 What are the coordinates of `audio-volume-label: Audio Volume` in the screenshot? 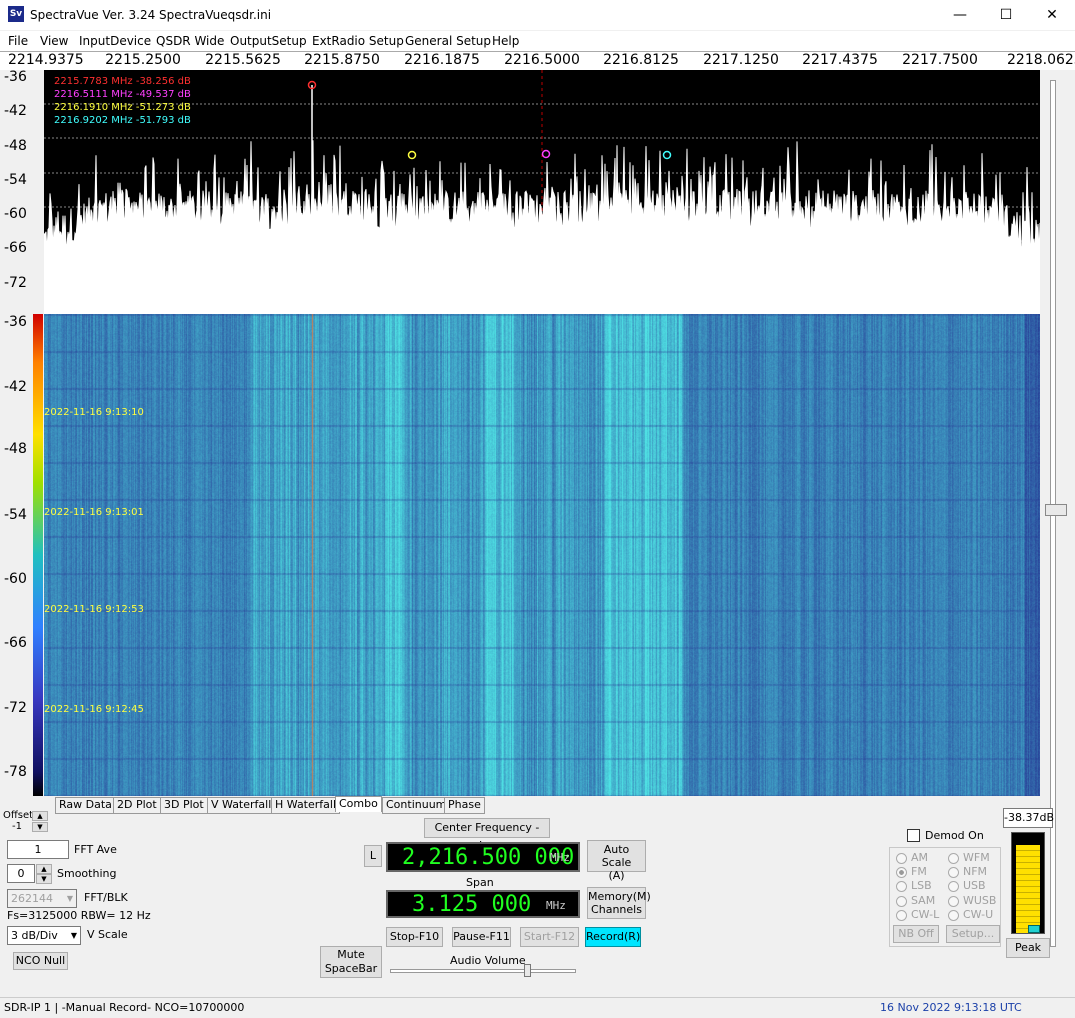 It's located at (488, 960).